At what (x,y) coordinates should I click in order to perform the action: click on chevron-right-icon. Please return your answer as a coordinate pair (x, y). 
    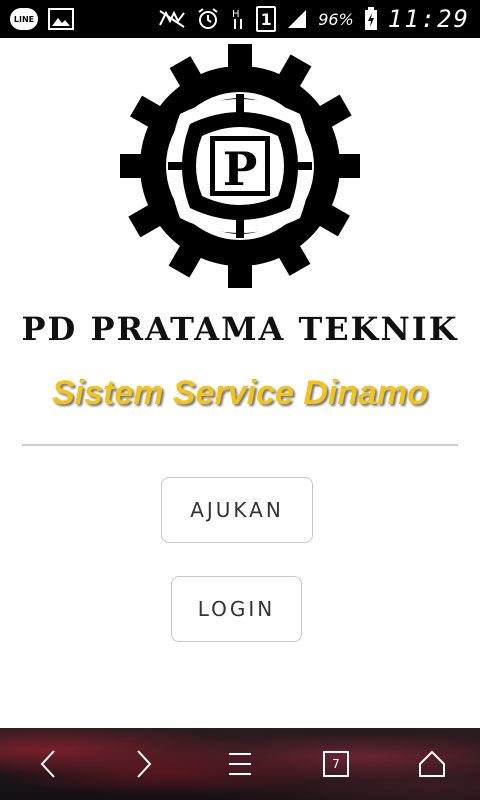
    Looking at the image, I should click on (144, 764).